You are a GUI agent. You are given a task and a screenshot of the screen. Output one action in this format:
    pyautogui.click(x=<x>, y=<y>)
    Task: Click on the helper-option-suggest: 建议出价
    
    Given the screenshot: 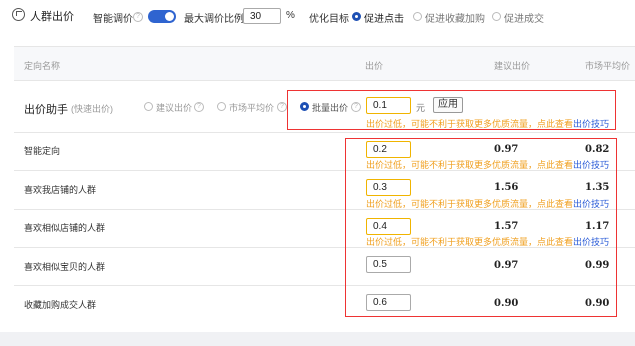 What is the action you would take?
    pyautogui.click(x=174, y=107)
    